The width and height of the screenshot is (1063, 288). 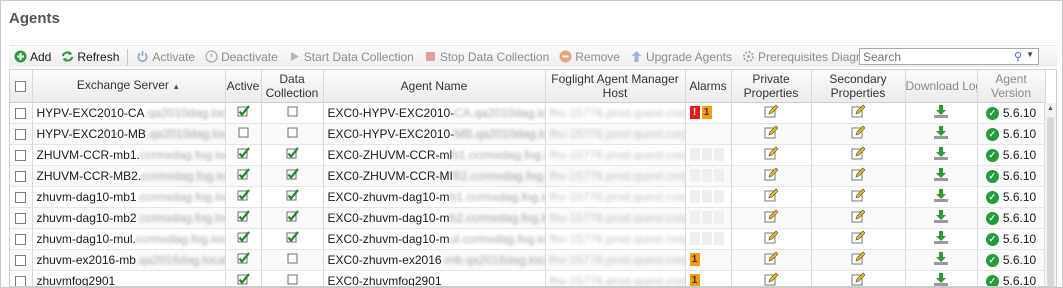 I want to click on header-active: Active, so click(x=243, y=86).